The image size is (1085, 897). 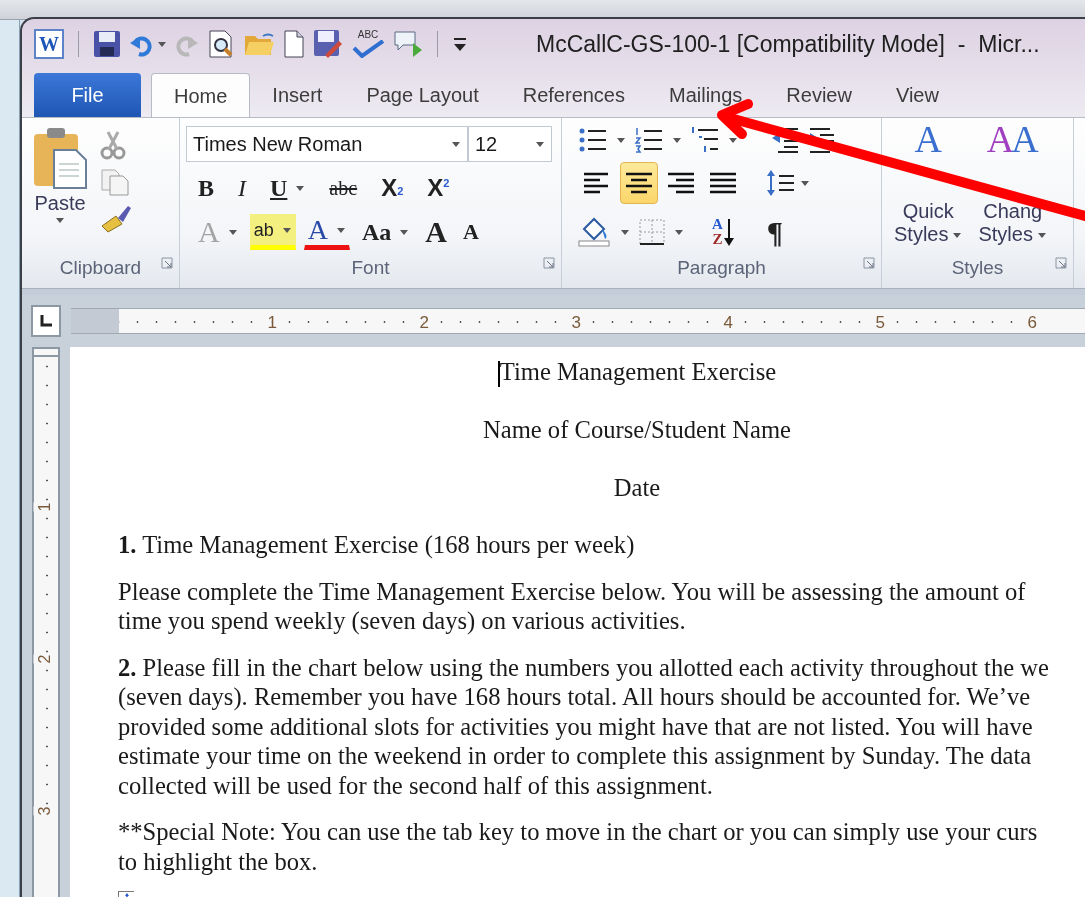 I want to click on group-label: Paragraph, so click(x=721, y=270).